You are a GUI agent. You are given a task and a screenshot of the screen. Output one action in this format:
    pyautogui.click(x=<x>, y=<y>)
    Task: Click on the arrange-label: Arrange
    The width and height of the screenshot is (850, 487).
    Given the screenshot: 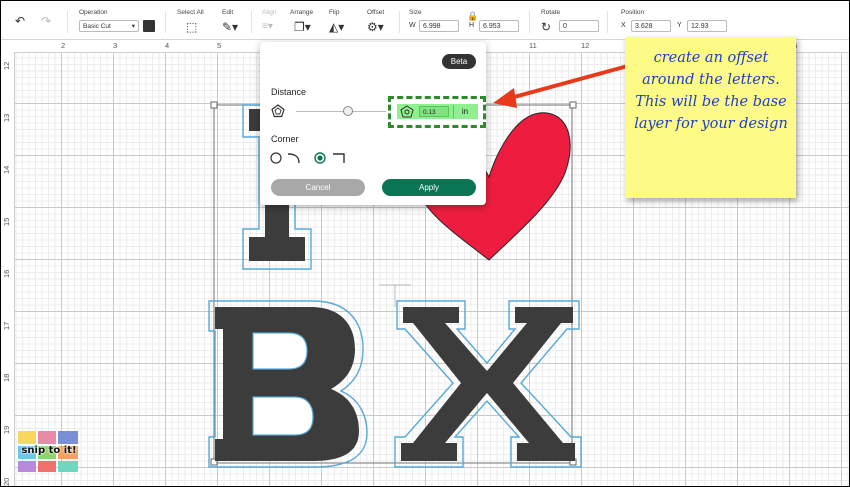 What is the action you would take?
    pyautogui.click(x=302, y=12)
    